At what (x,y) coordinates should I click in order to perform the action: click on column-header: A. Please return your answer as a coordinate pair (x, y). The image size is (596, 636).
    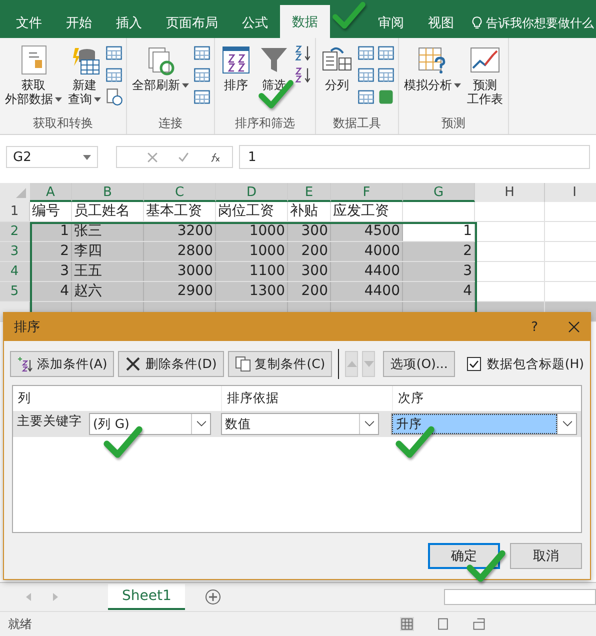
    Looking at the image, I should click on (51, 192).